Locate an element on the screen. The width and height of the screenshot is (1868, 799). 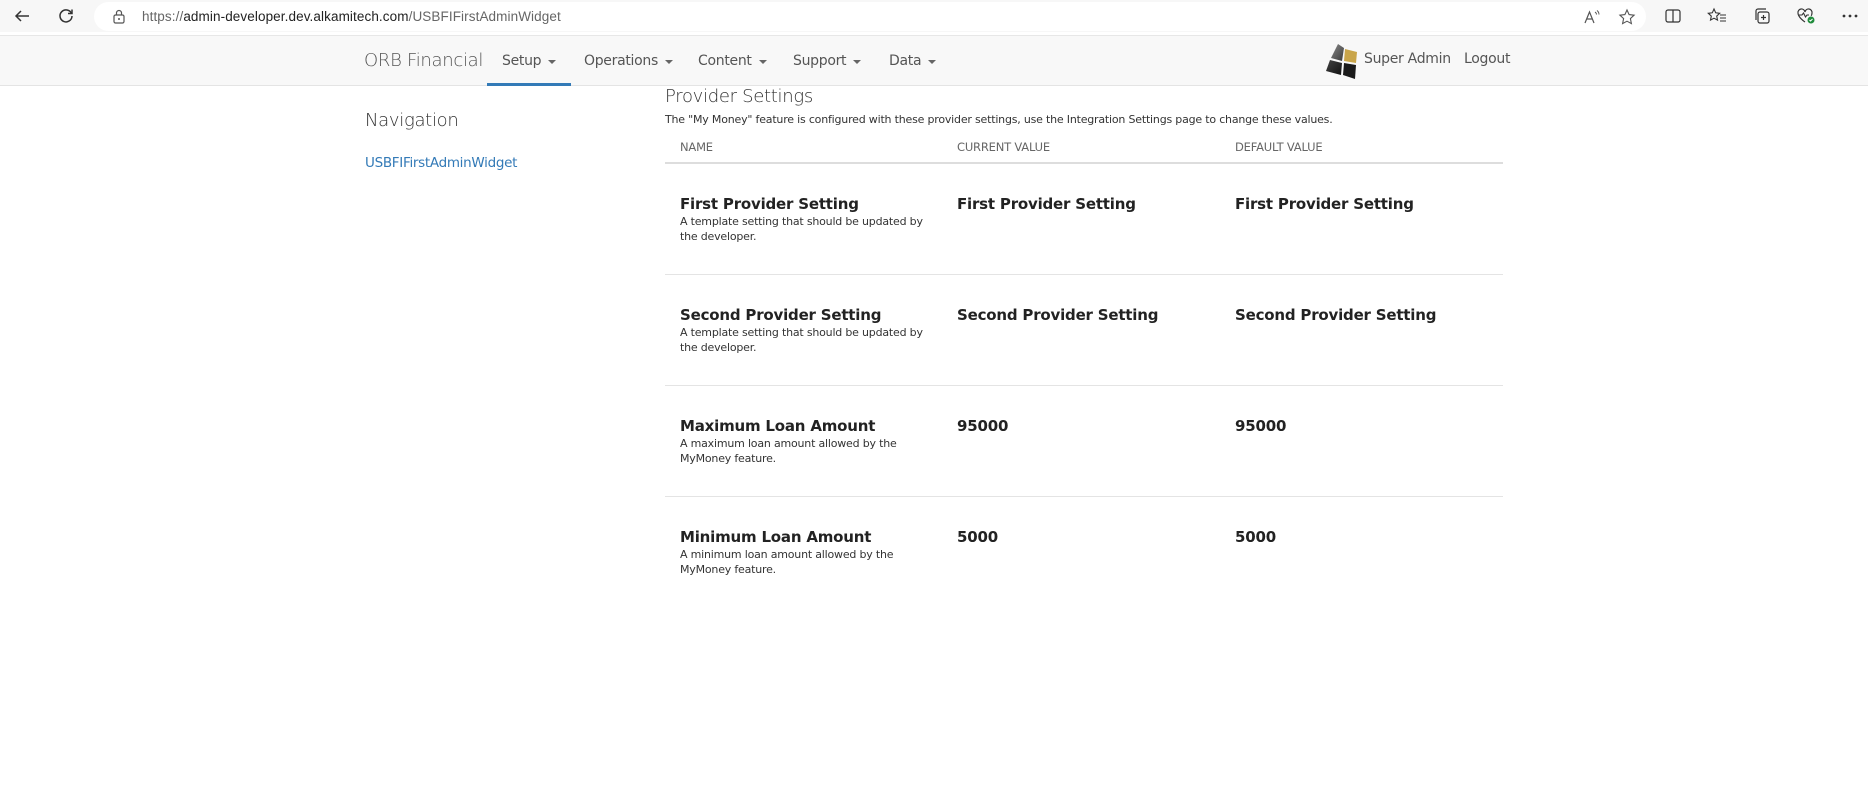
company-logo-icon is located at coordinates (1341, 61).